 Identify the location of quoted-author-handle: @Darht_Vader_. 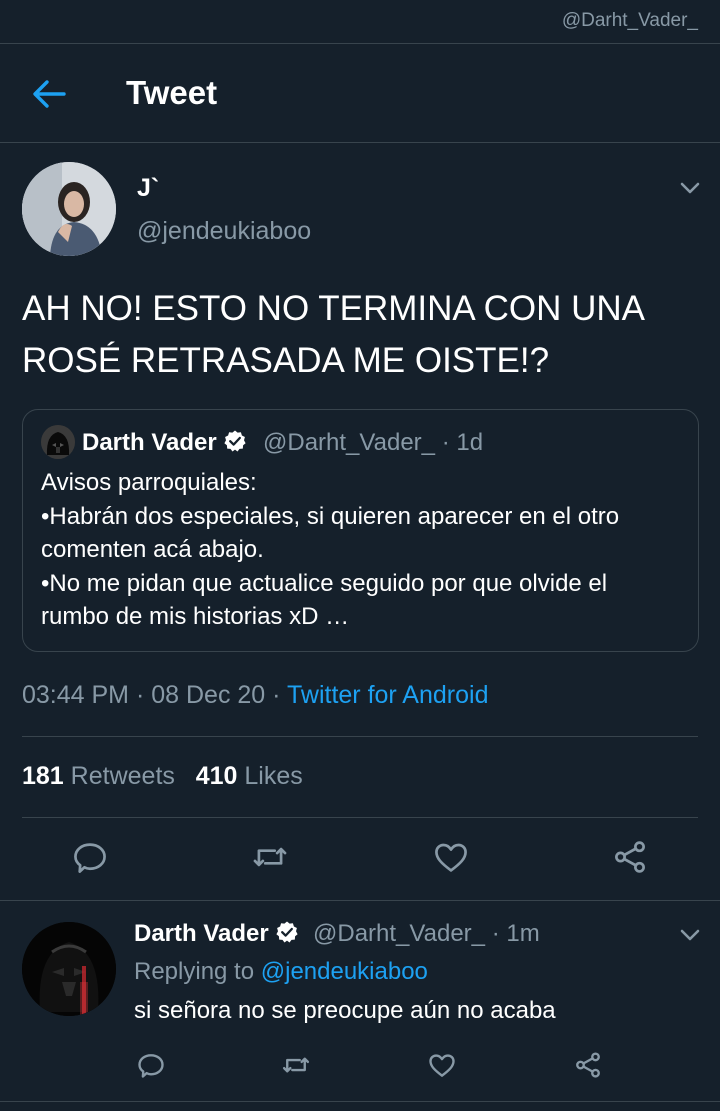
(349, 442).